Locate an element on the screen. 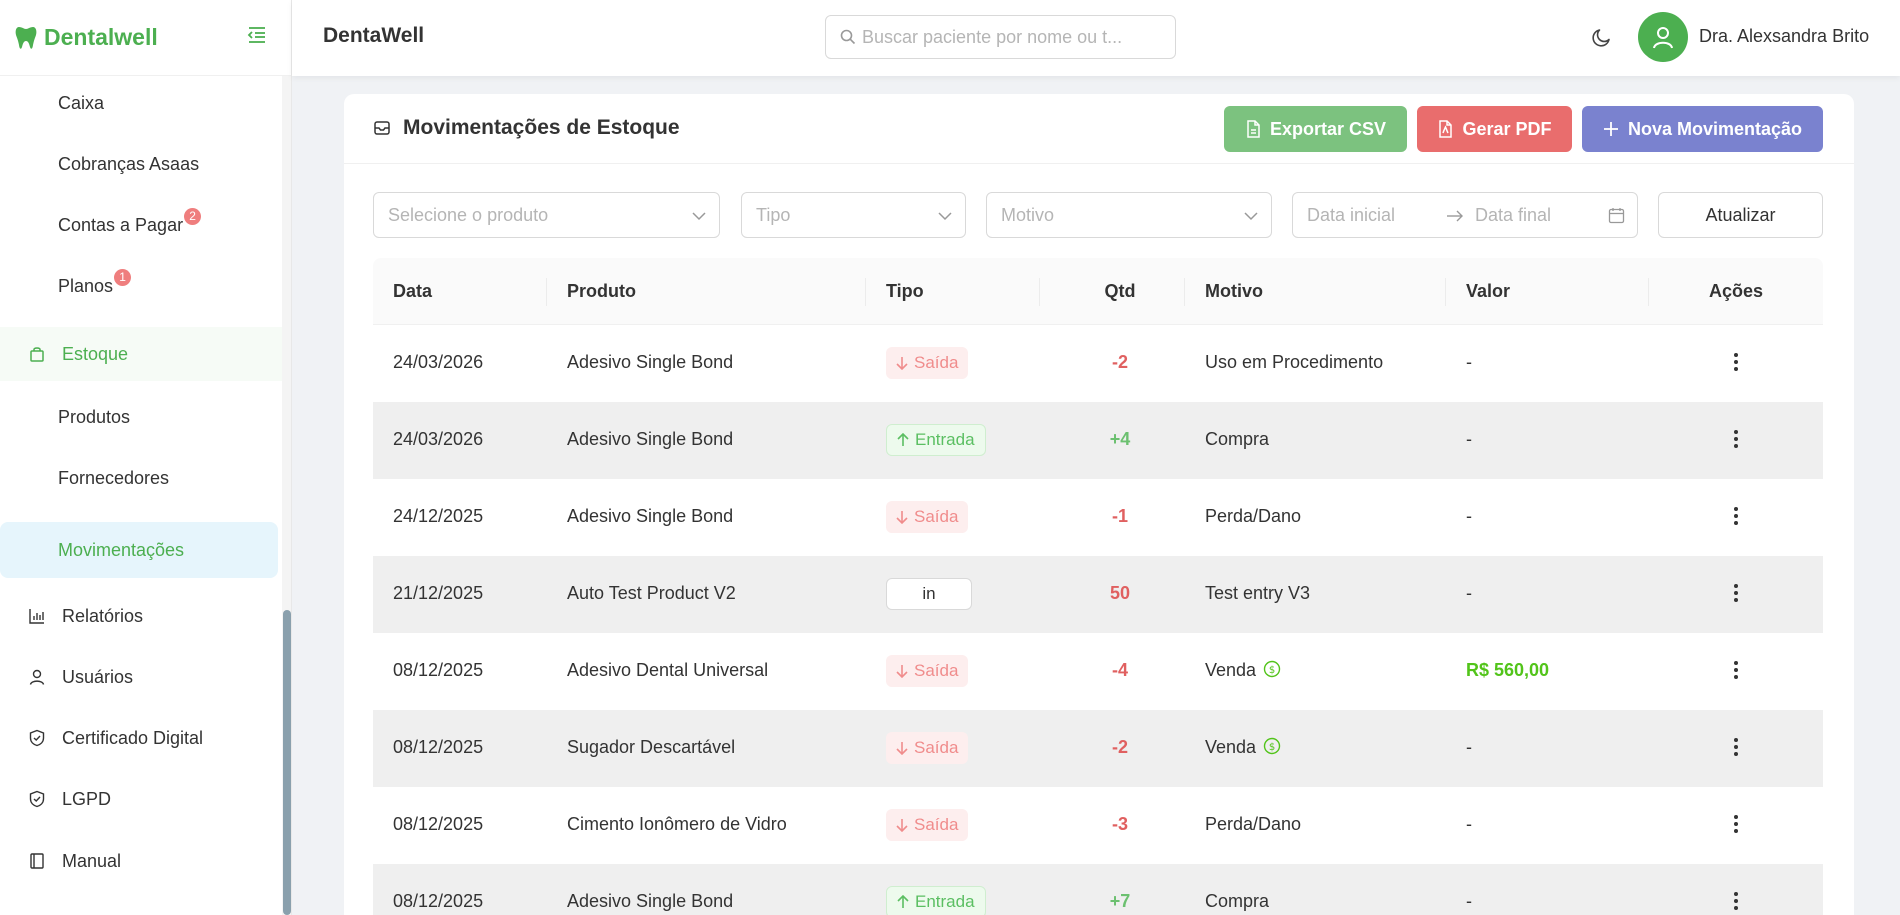  type-tag-label: in is located at coordinates (929, 593).